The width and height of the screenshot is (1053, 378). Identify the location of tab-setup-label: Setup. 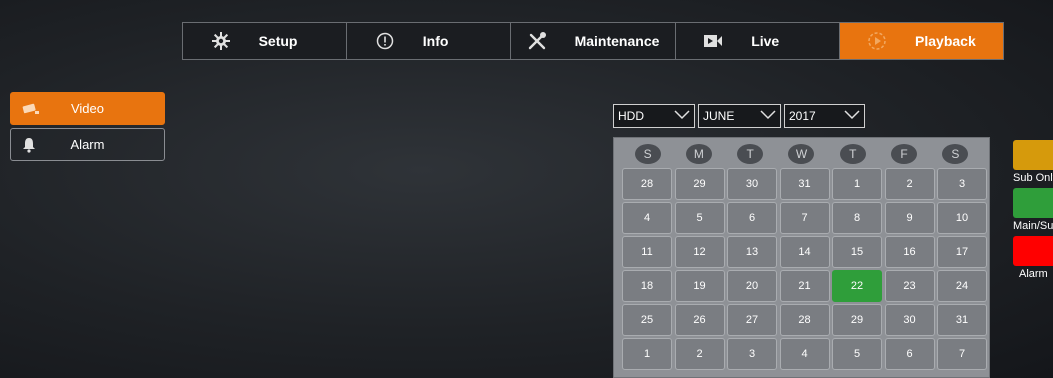
(278, 41).